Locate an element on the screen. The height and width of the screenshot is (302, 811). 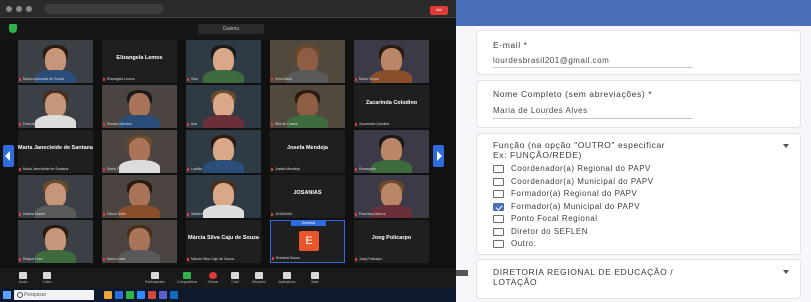
checkbox-option: Ponto Focal Regional is located at coordinates (633, 219).